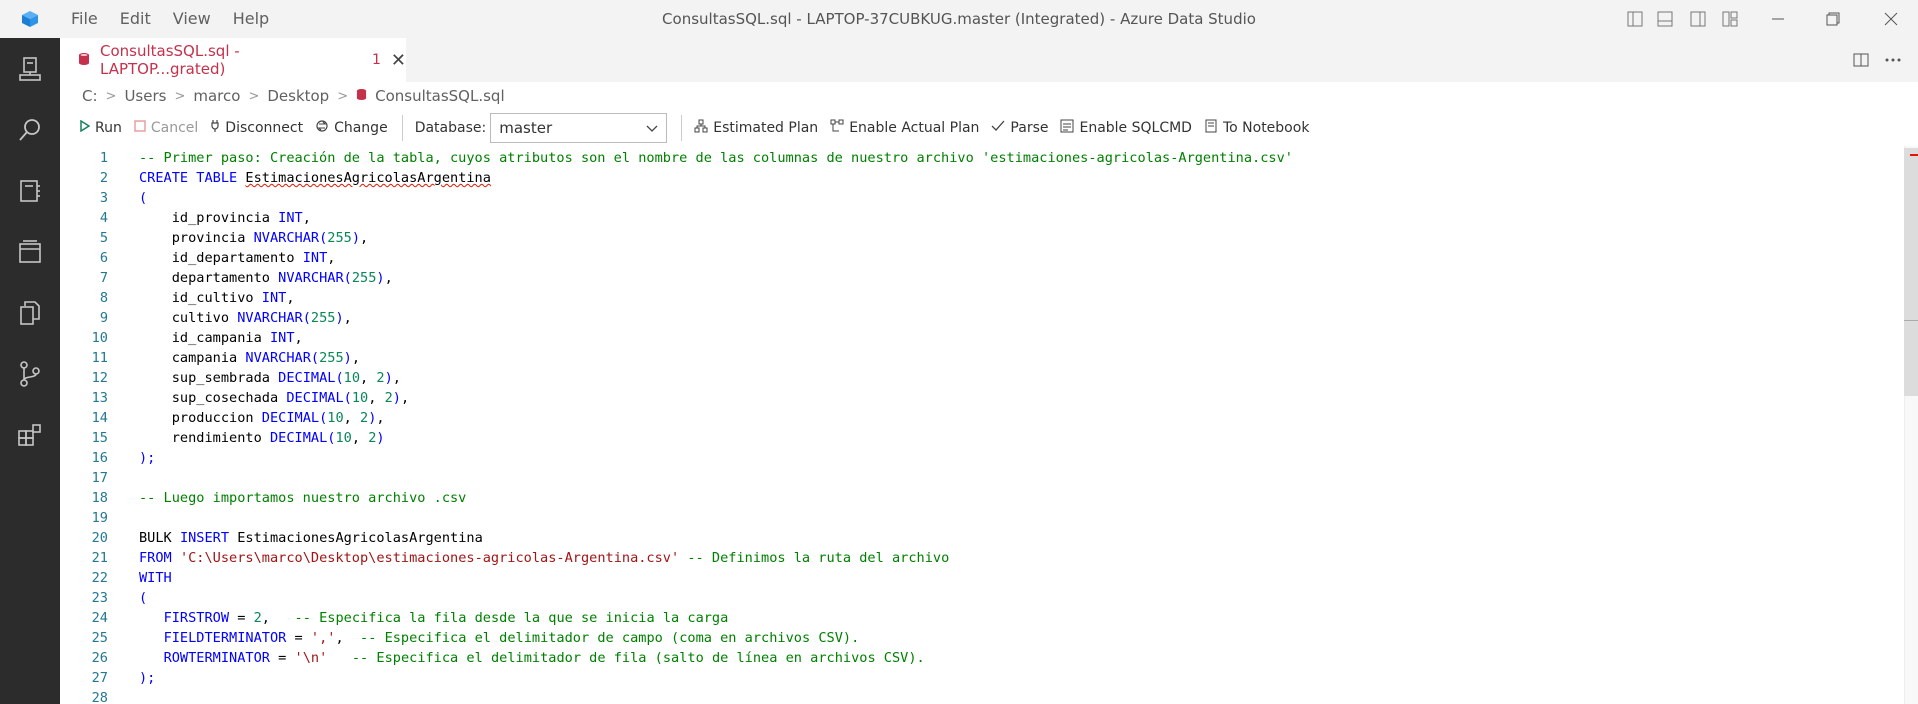 This screenshot has width=1918, height=704. What do you see at coordinates (166, 128) in the screenshot?
I see `cancel-button: Cancel` at bounding box center [166, 128].